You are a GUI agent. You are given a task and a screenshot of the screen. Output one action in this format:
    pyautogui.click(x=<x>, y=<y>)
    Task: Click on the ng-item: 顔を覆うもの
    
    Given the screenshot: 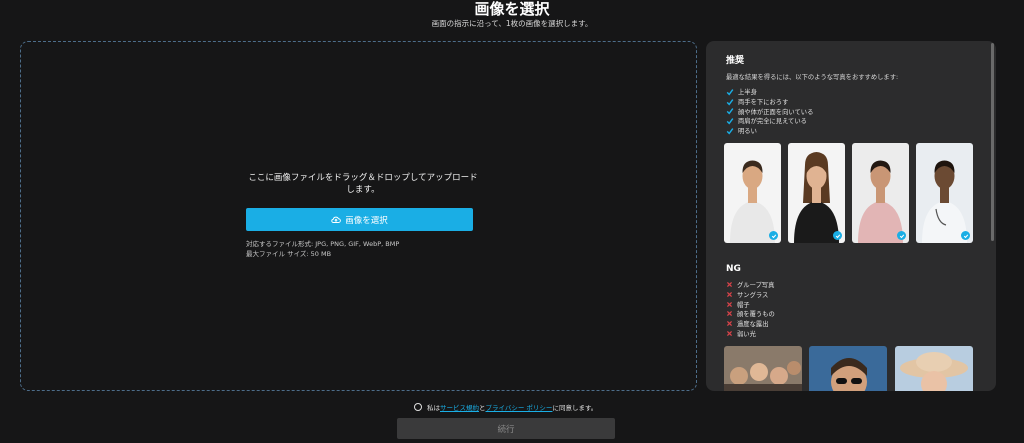 What is the action you would take?
    pyautogui.click(x=750, y=314)
    